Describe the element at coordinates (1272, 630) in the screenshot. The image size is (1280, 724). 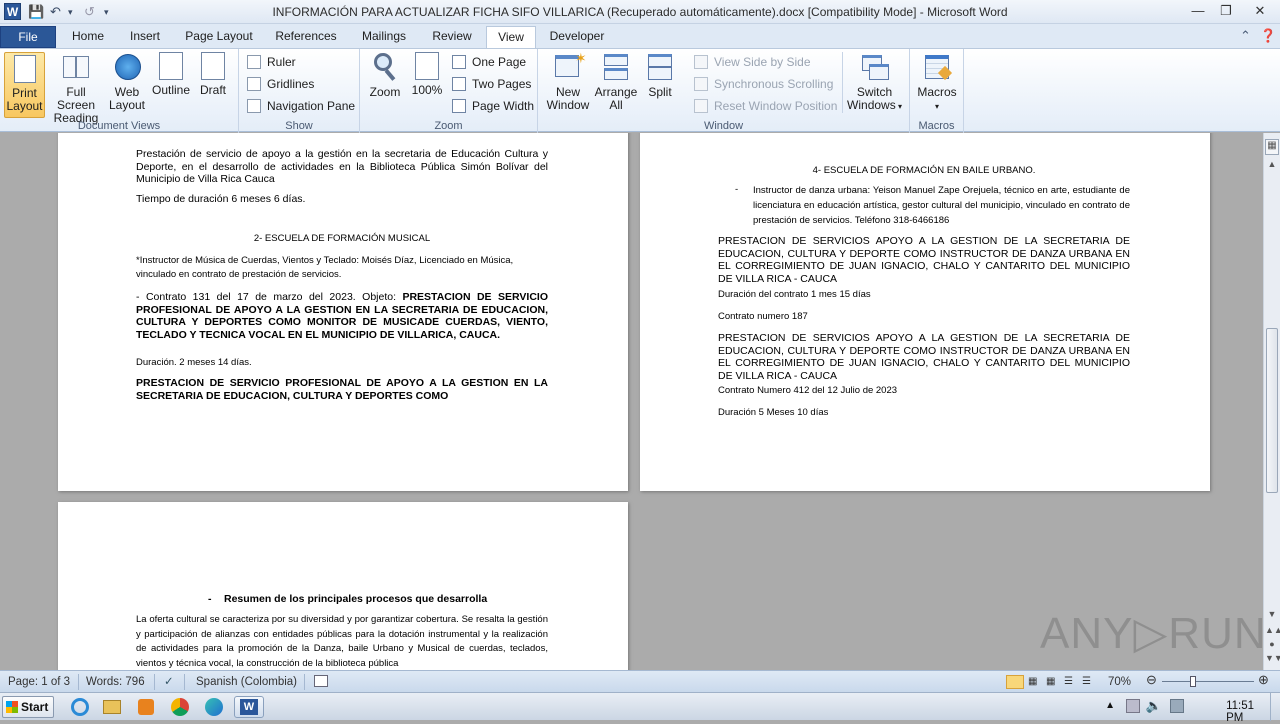
I see `previous-page-icon: ▲▲` at that location.